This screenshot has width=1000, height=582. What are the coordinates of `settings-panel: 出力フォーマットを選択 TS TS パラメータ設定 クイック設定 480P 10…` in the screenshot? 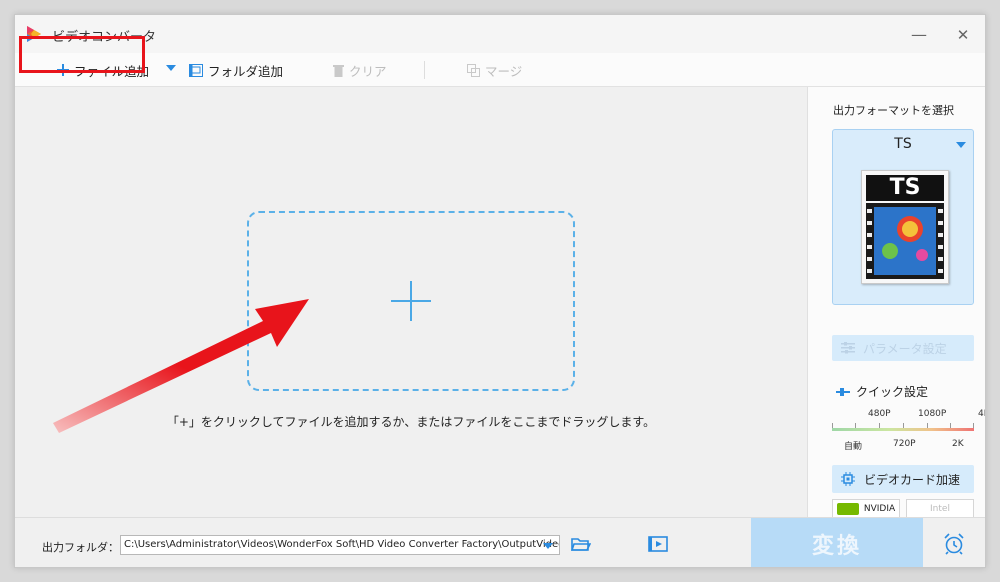 It's located at (896, 303).